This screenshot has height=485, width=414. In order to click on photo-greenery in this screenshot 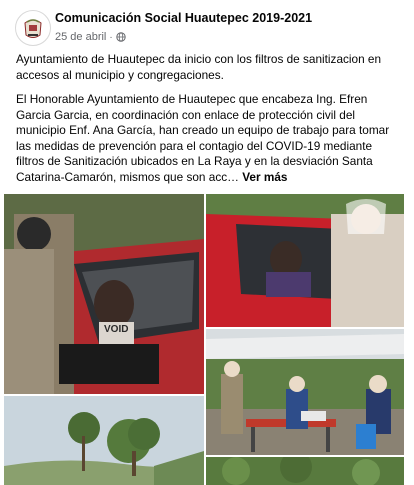, I will do `click(305, 471)`.